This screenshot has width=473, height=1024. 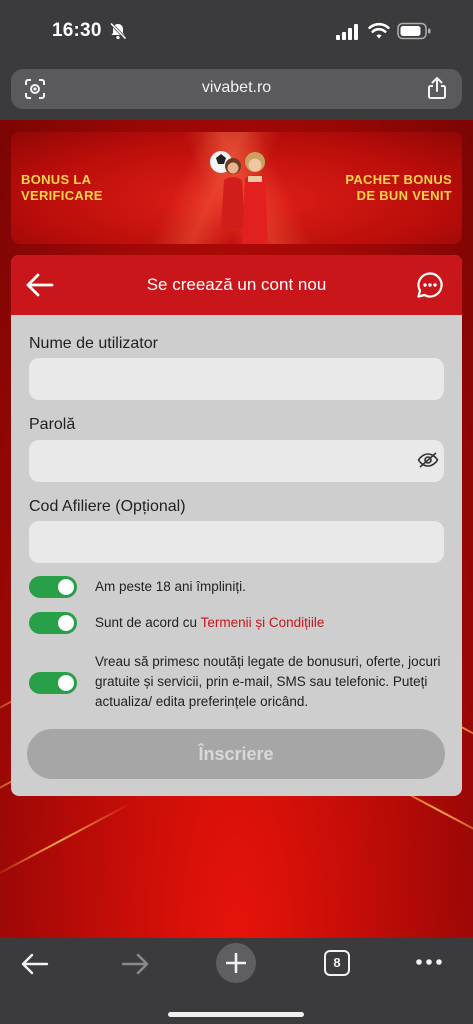 I want to click on page-title: Se creează un cont nou, so click(x=236, y=284).